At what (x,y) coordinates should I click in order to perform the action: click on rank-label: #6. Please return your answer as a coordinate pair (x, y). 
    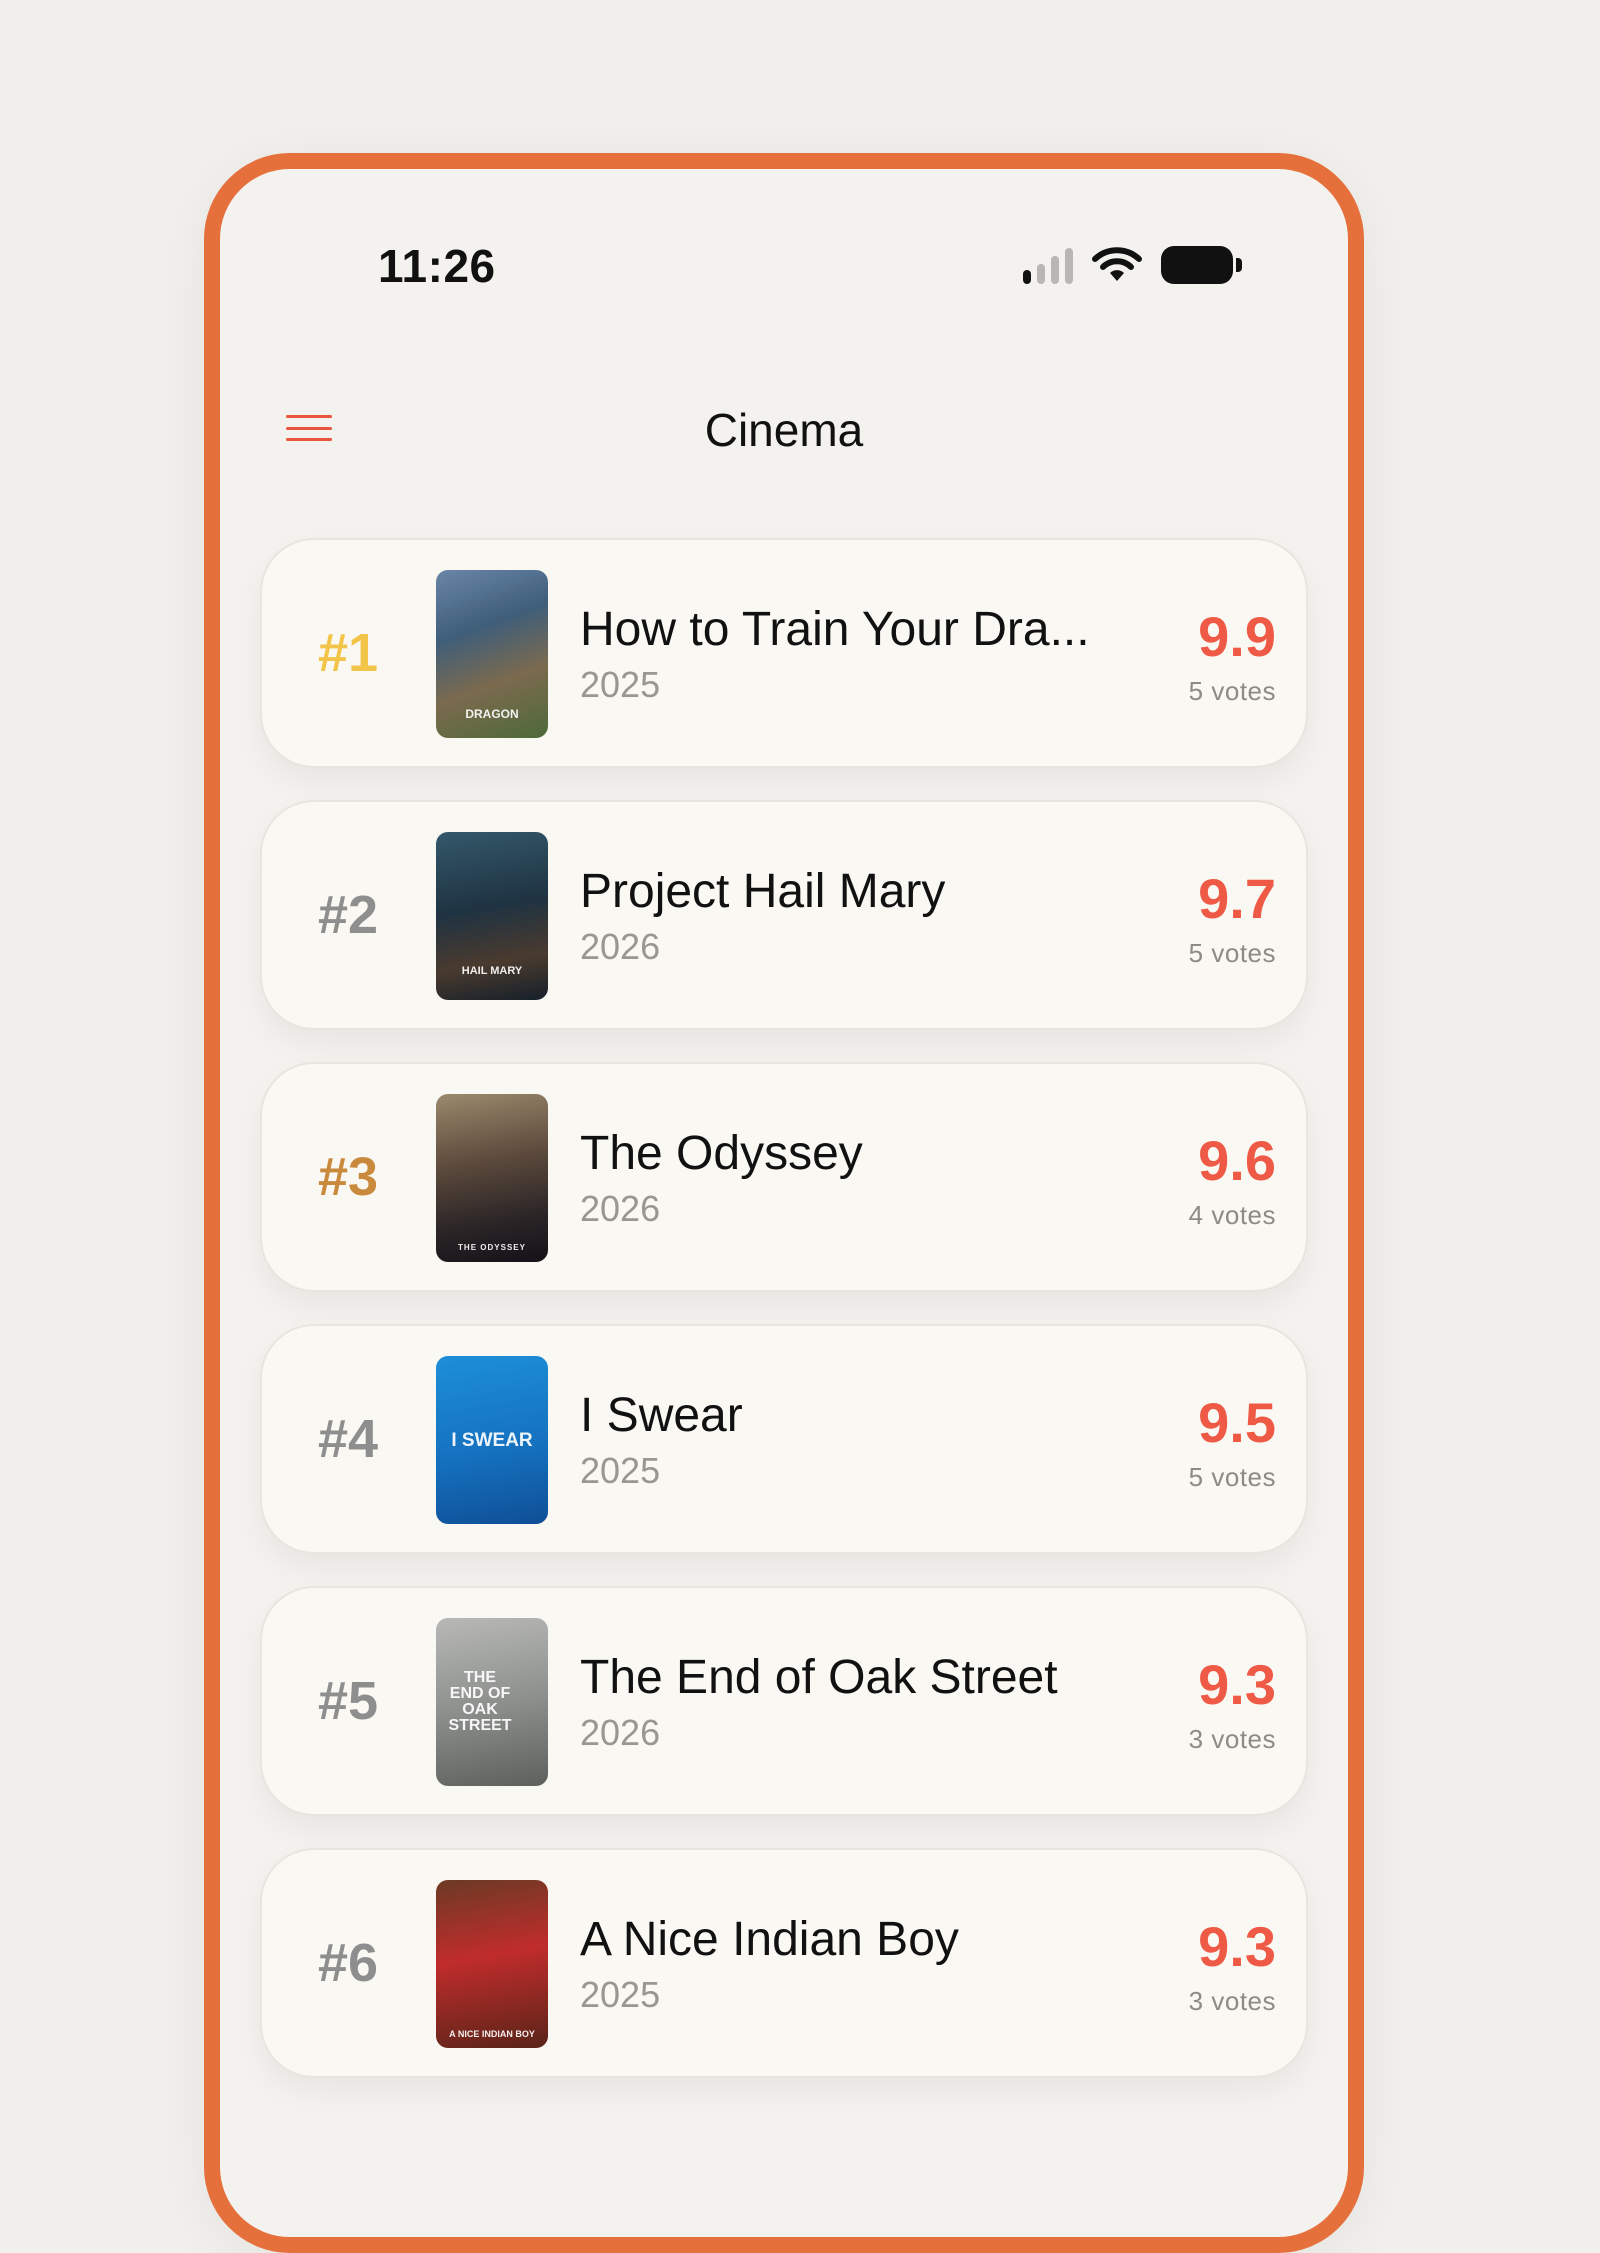
    Looking at the image, I should click on (348, 1963).